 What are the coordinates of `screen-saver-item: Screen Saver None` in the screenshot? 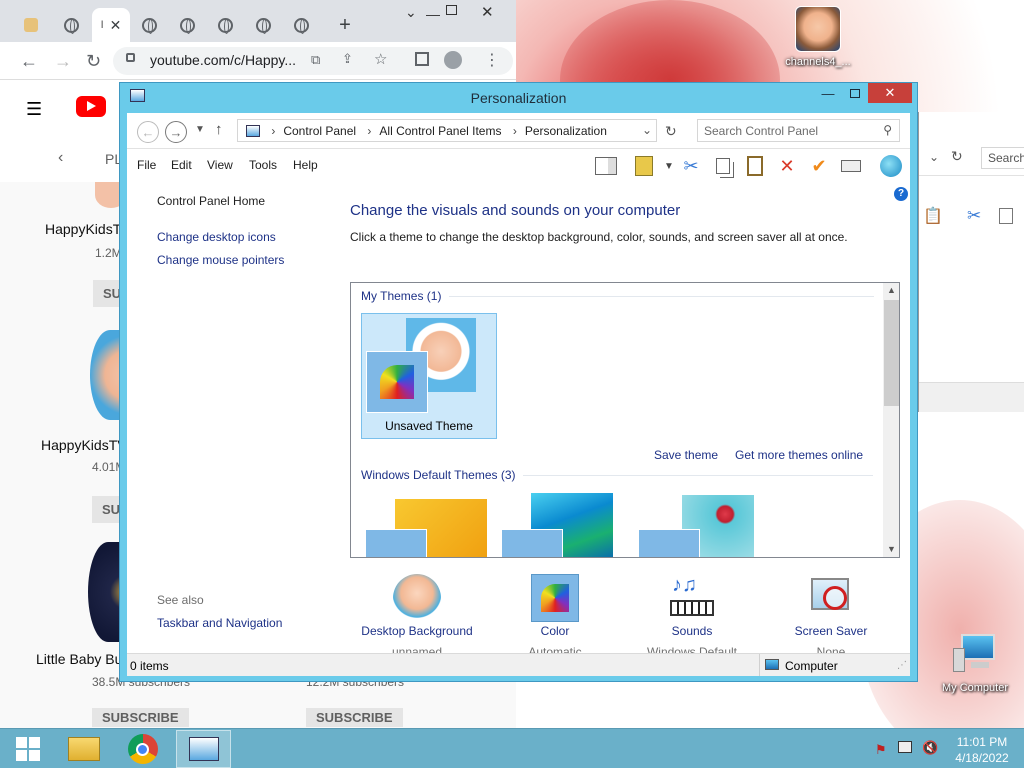 It's located at (831, 616).